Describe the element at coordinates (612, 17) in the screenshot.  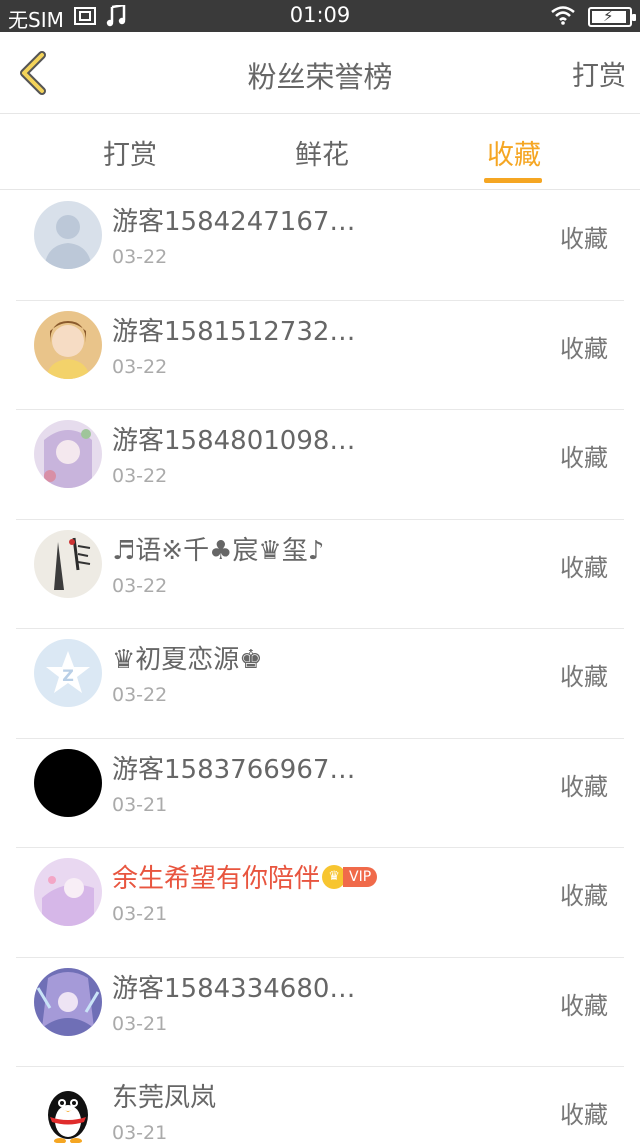
I see `battery-icon: ⚡` at that location.